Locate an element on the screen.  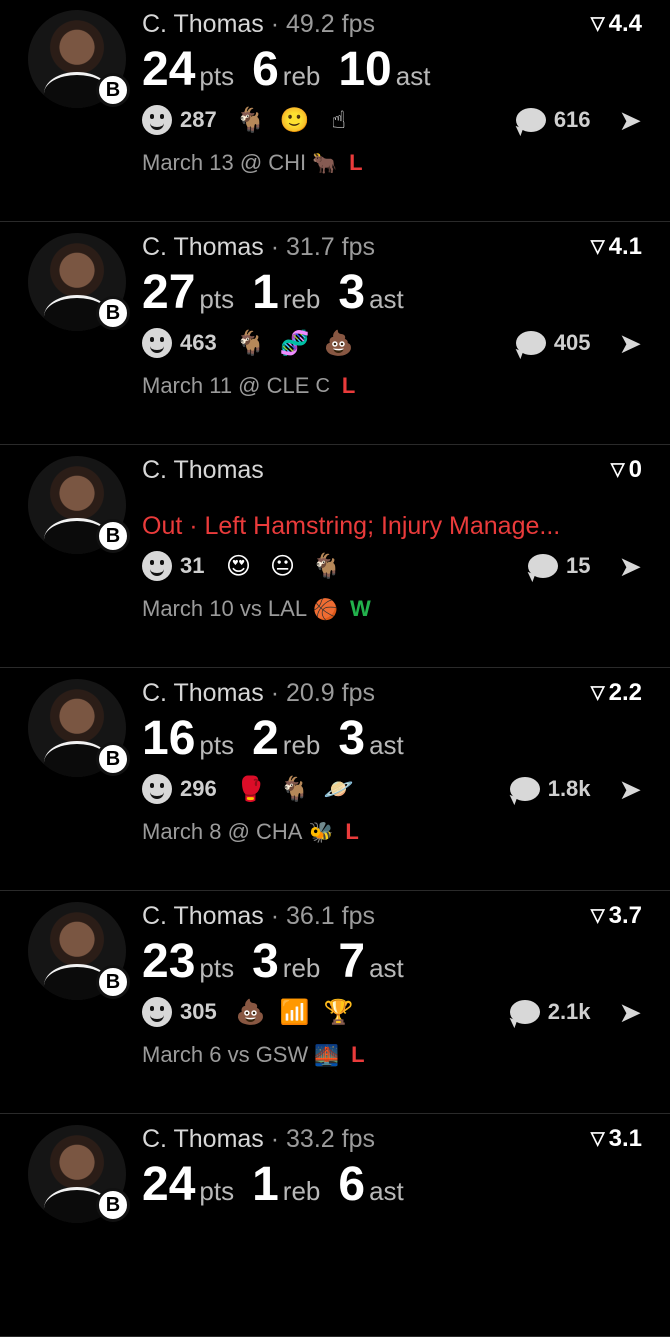
reaction-emoji-icon: 😐 is located at coordinates (282, 566).